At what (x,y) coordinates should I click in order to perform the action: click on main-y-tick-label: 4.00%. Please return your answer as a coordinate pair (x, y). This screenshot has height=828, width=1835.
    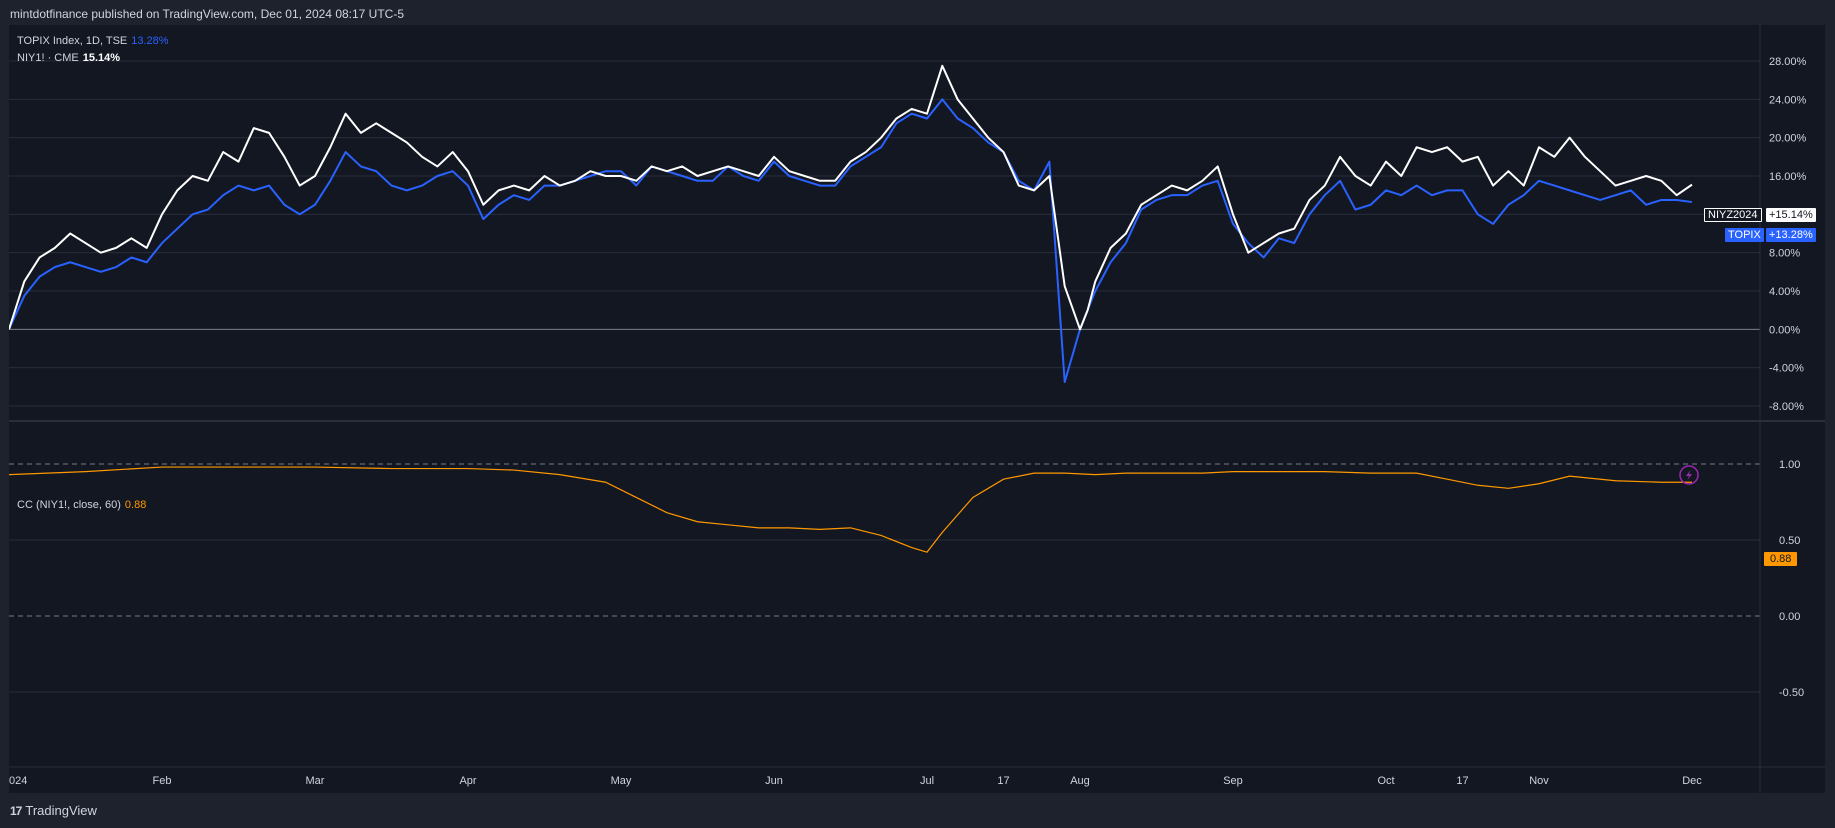
    Looking at the image, I should click on (1784, 292).